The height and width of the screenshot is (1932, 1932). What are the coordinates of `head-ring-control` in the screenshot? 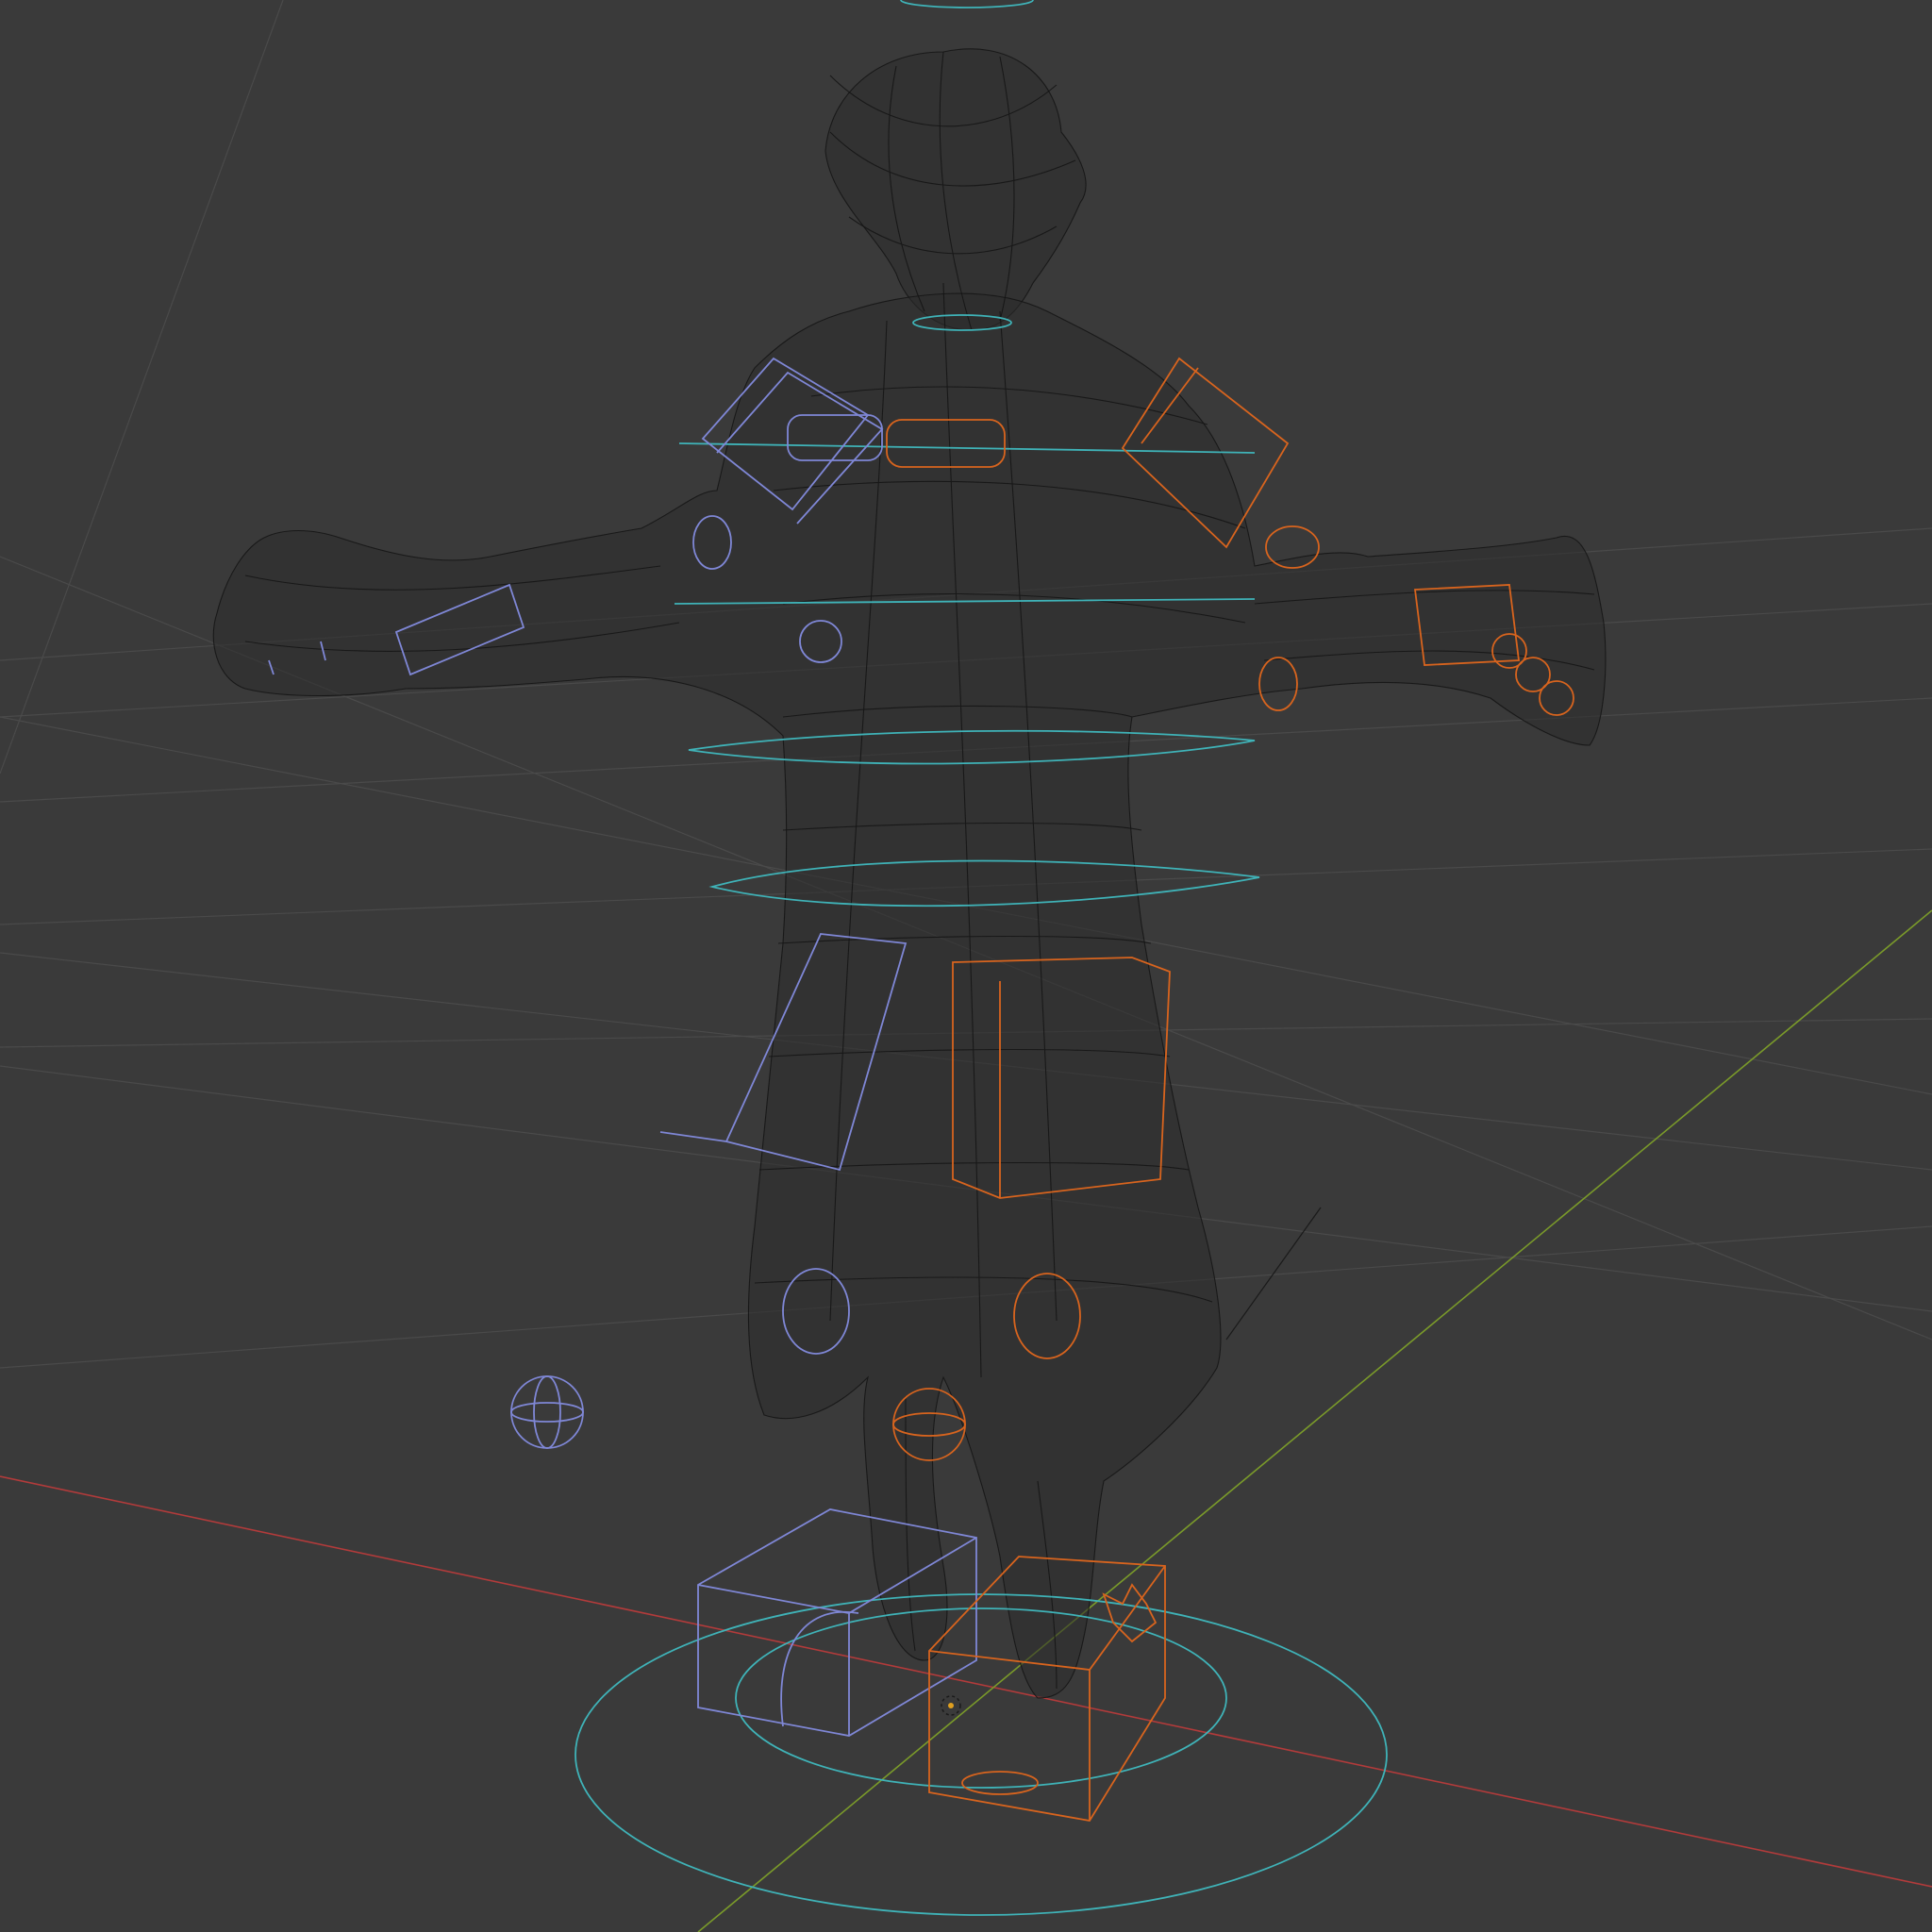 It's located at (967, 4).